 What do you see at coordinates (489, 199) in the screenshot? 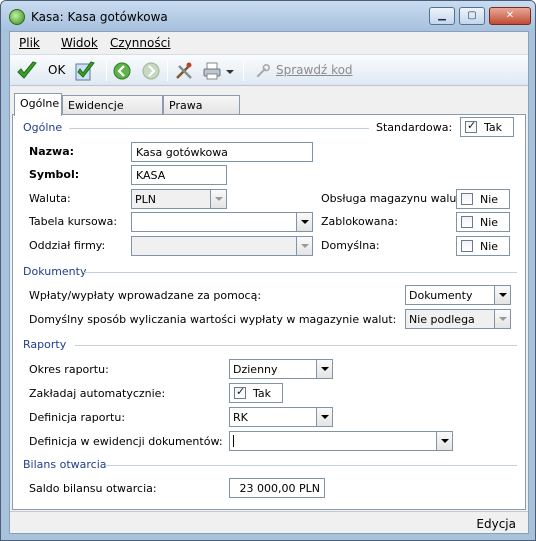
I see `currency-store-value: Nie` at bounding box center [489, 199].